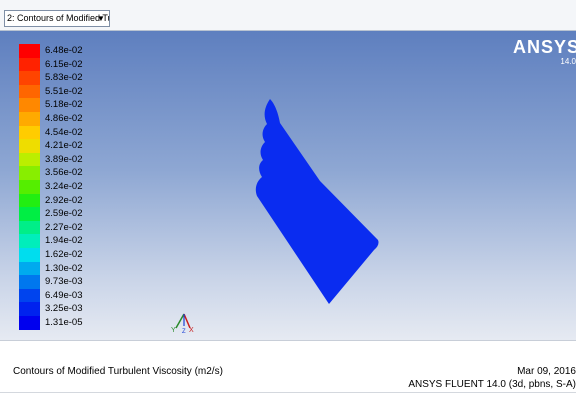 The width and height of the screenshot is (576, 403). I want to click on axes-triad: Y X Z, so click(182, 323).